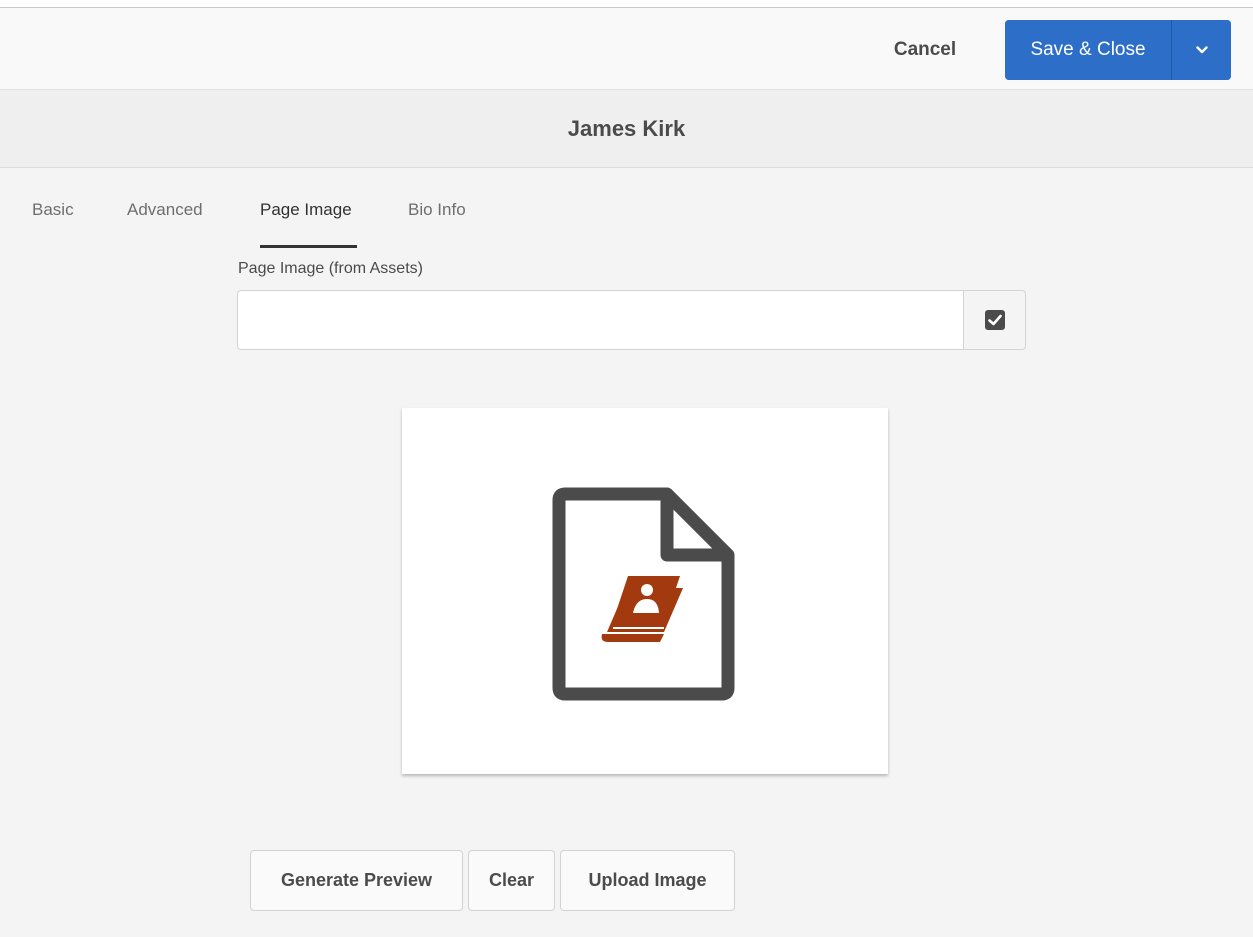 This screenshot has width=1253, height=937. What do you see at coordinates (643, 594) in the screenshot?
I see `document-contact-book-icon` at bounding box center [643, 594].